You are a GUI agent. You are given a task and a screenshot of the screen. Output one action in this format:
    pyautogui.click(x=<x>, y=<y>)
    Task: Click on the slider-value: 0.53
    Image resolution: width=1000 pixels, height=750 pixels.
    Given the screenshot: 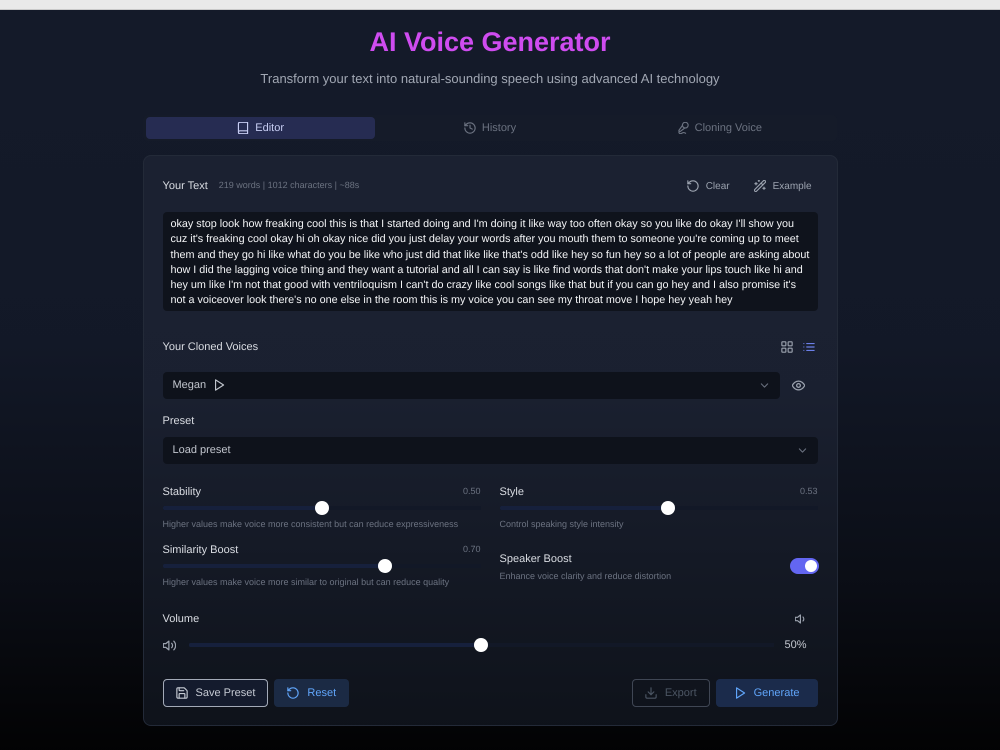 What is the action you would take?
    pyautogui.click(x=809, y=491)
    